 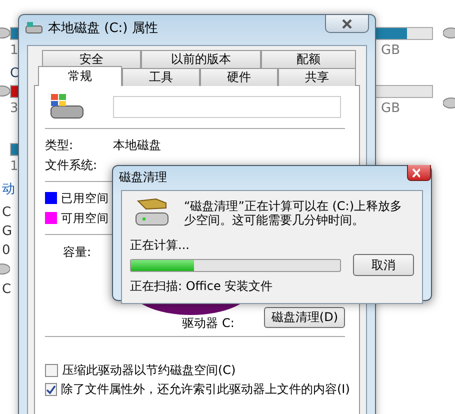 I want to click on tab: 共享, so click(x=317, y=77).